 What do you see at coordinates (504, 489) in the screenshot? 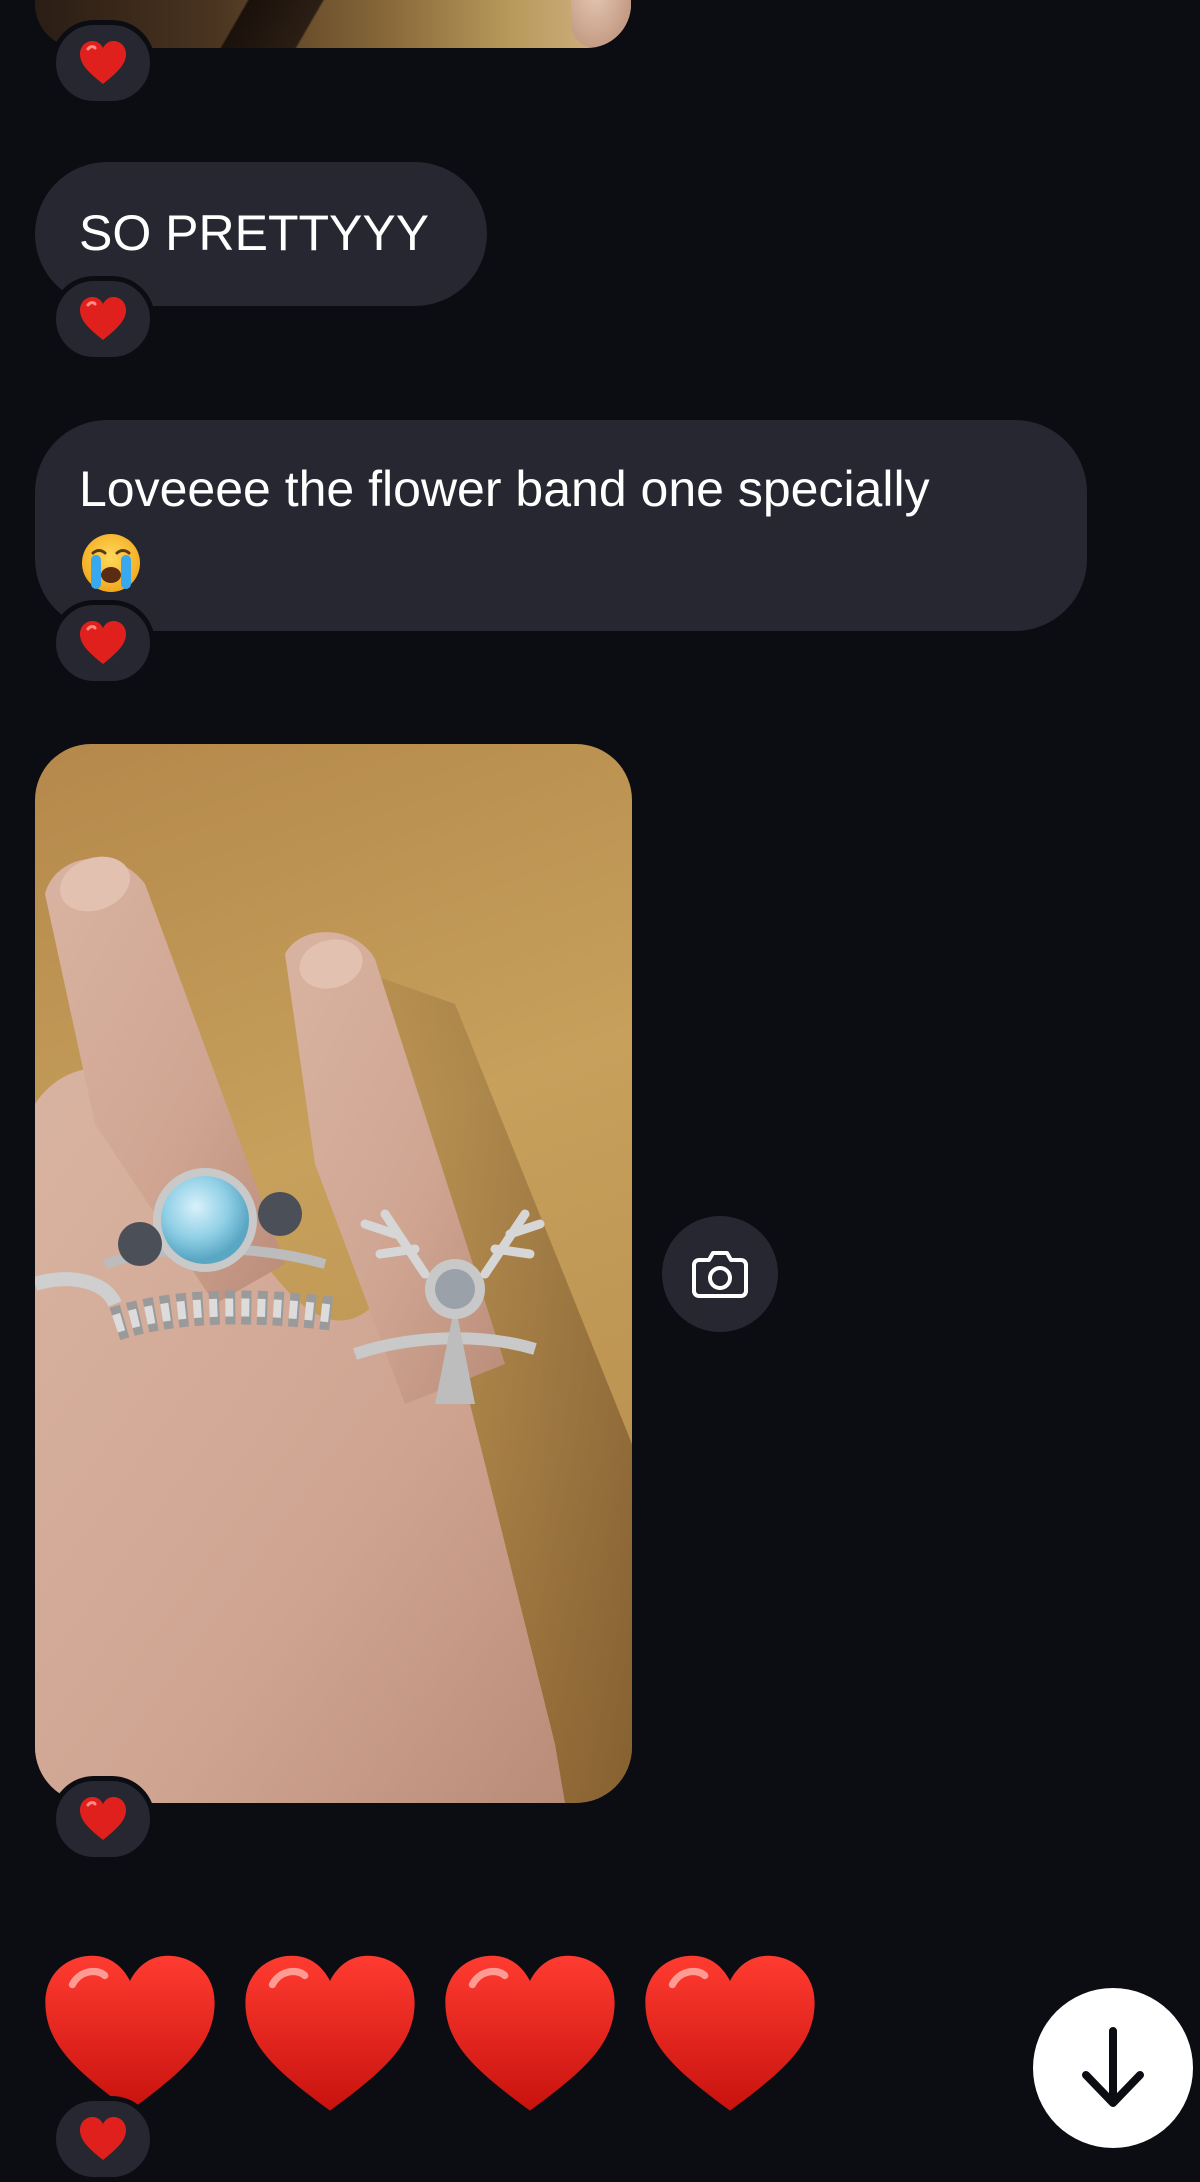
I see `message-text: Loveeee the flower band one specially` at bounding box center [504, 489].